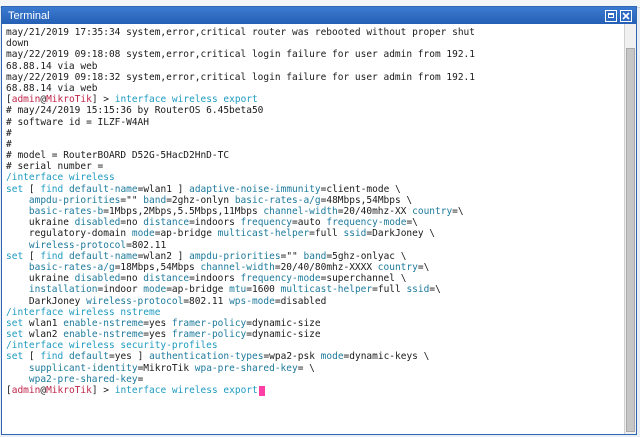 Image resolution: width=640 pixels, height=437 pixels. I want to click on terminal-text-segment: mtu, so click(238, 290).